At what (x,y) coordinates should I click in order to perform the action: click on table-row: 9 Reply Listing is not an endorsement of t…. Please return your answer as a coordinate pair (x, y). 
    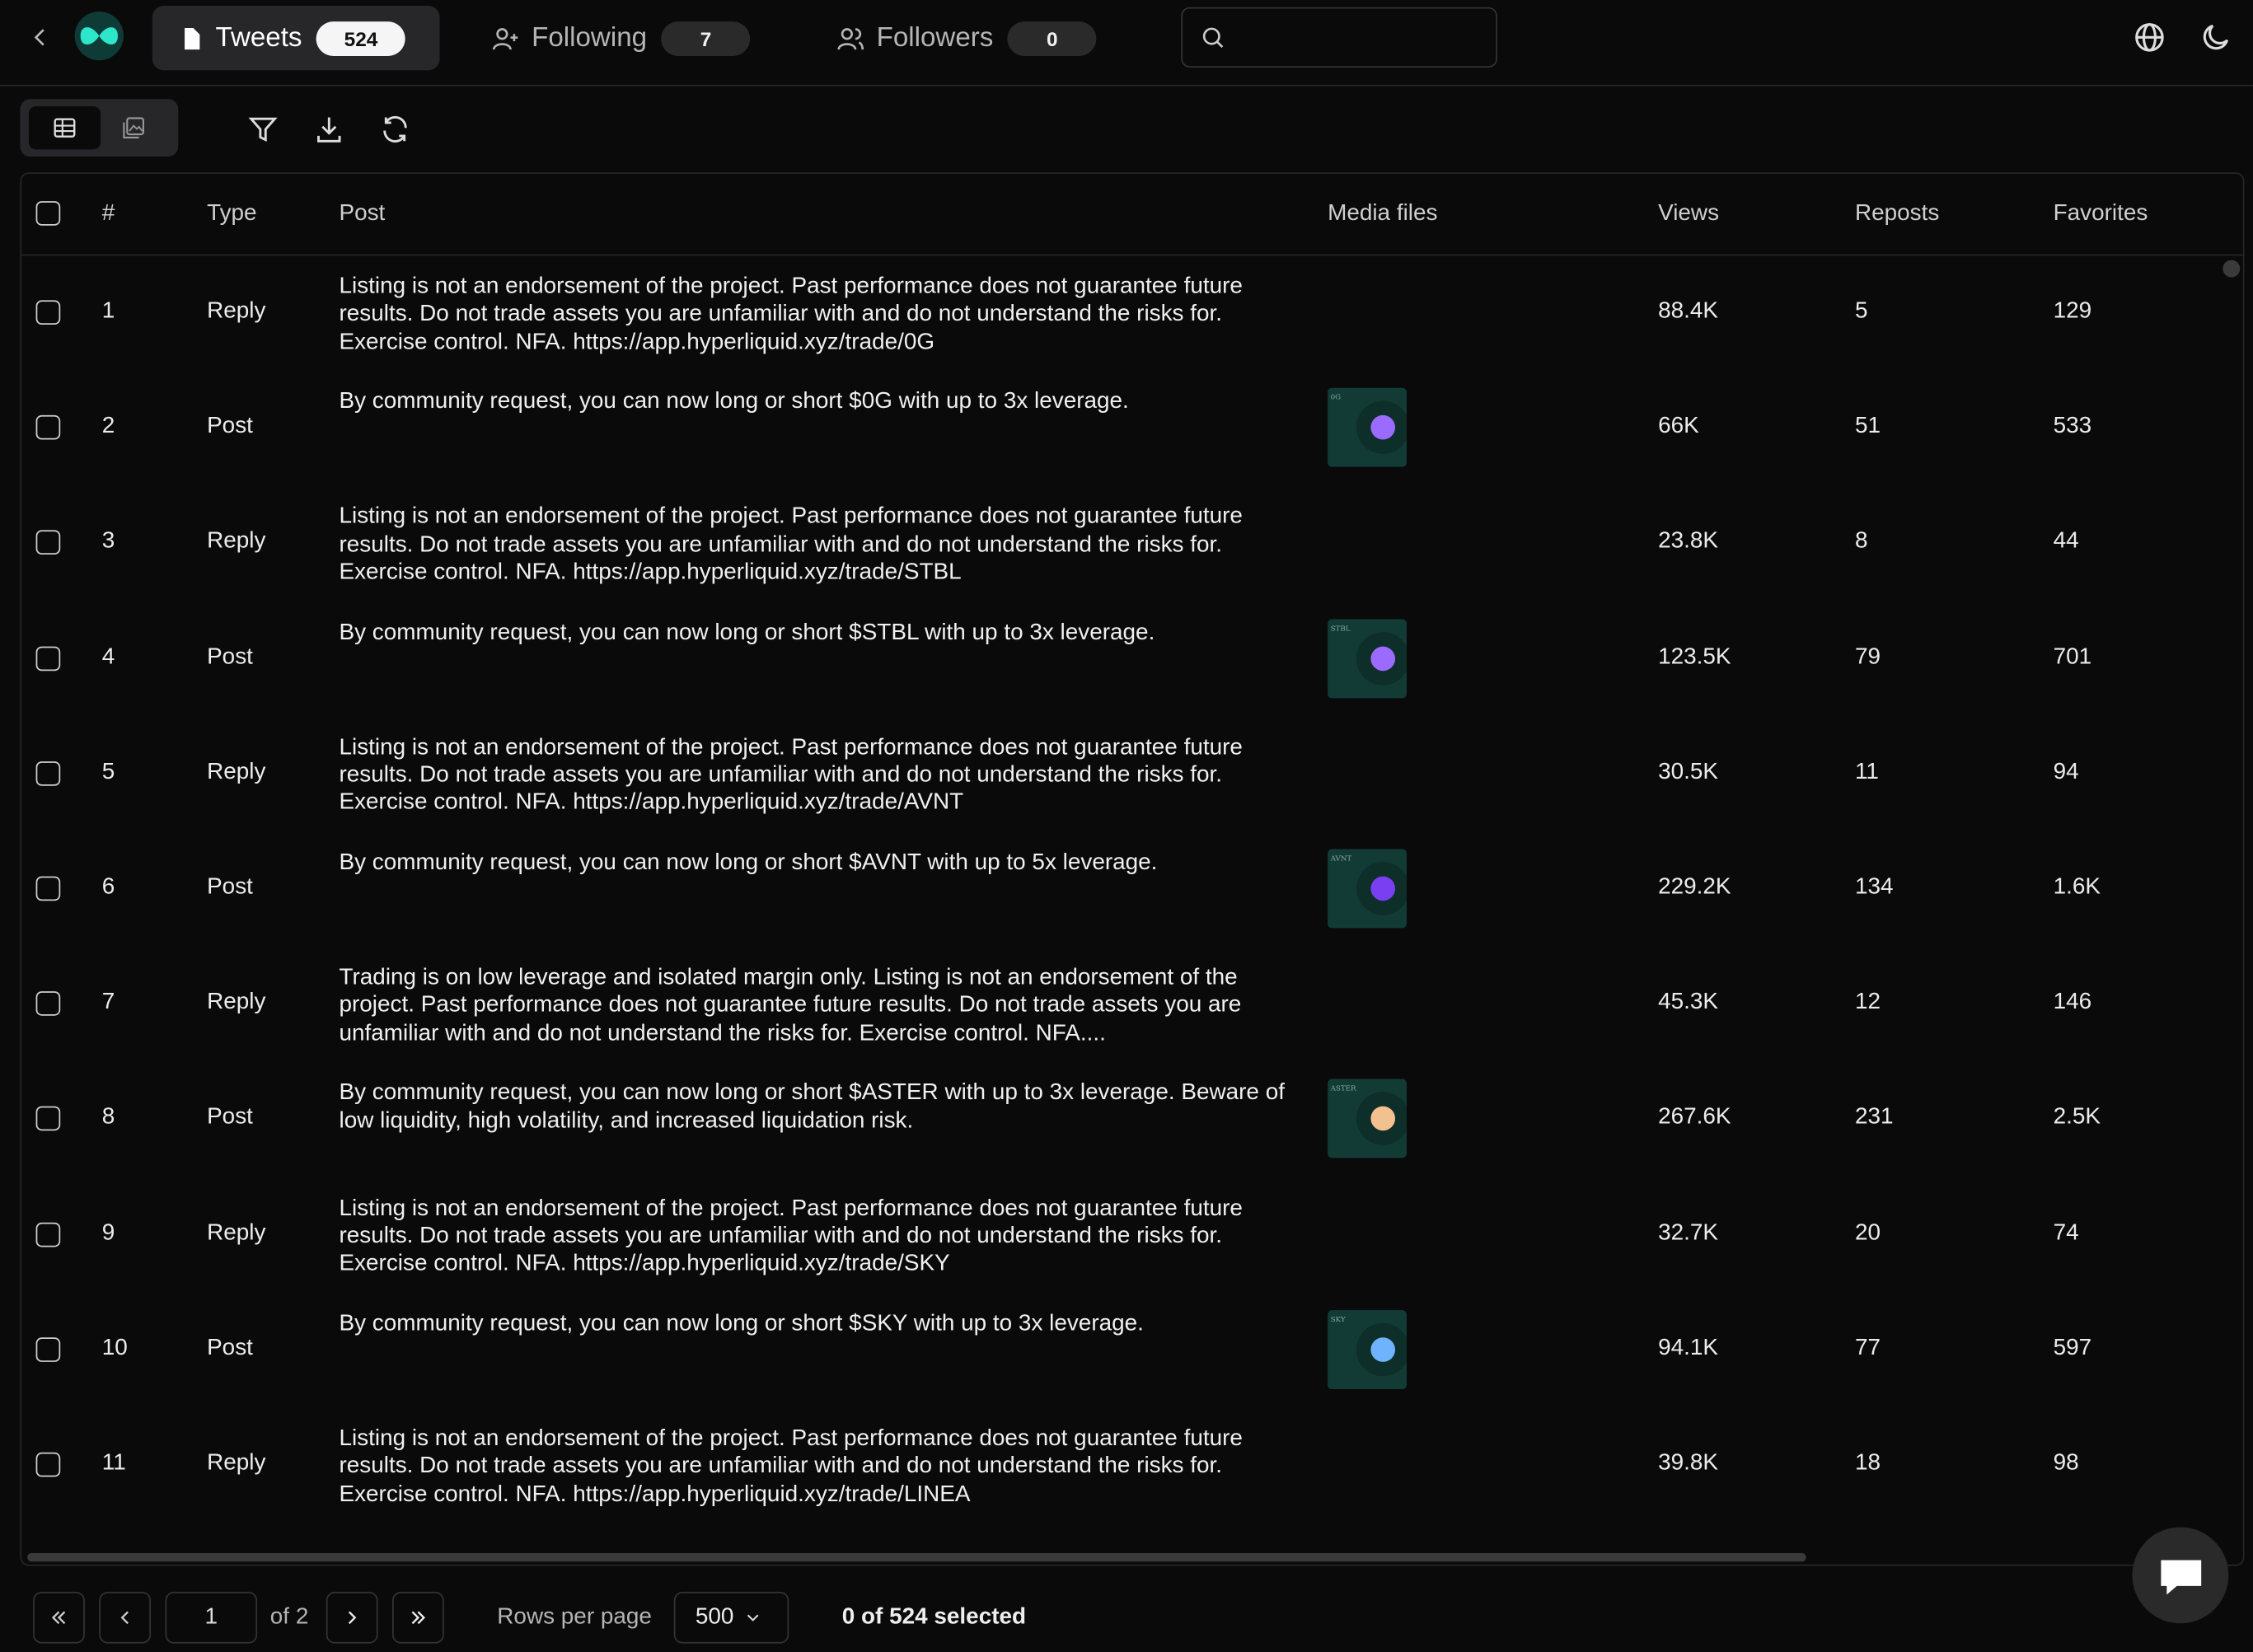
    Looking at the image, I should click on (1132, 1233).